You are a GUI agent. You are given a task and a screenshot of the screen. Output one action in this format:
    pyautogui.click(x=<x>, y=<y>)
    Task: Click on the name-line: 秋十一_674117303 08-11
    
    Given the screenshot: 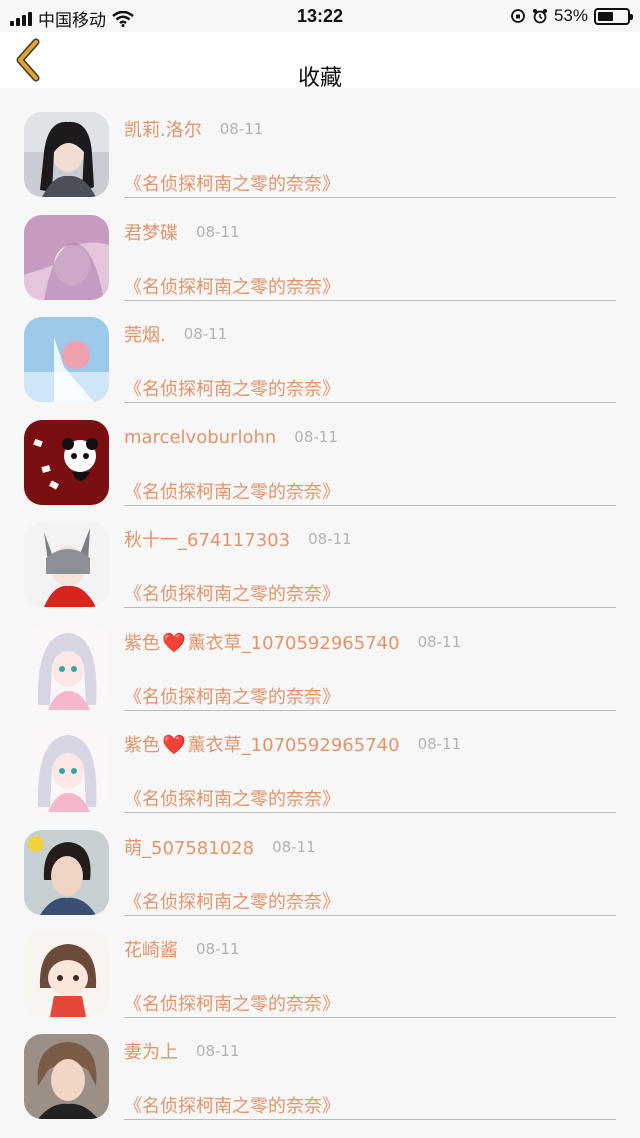 What is the action you would take?
    pyautogui.click(x=238, y=539)
    